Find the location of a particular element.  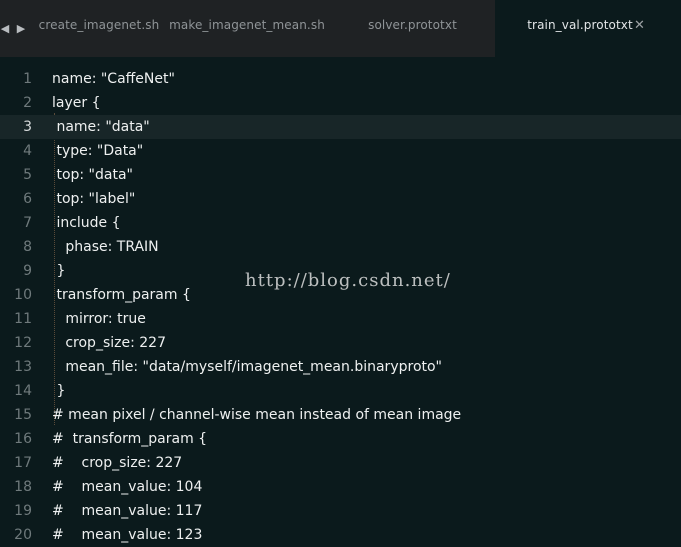

line-number: 3 is located at coordinates (27, 127).